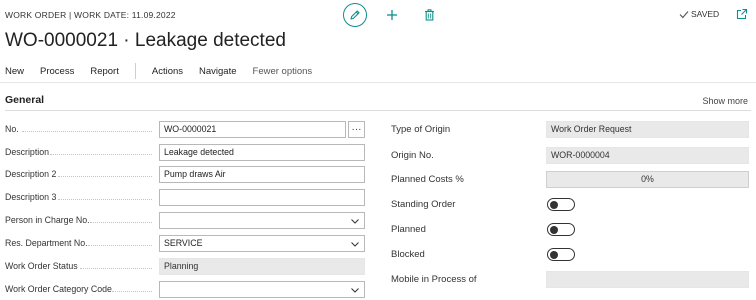 This screenshot has height=300, width=756. Describe the element at coordinates (408, 254) in the screenshot. I see `field-label-blocked: Blocked` at that location.